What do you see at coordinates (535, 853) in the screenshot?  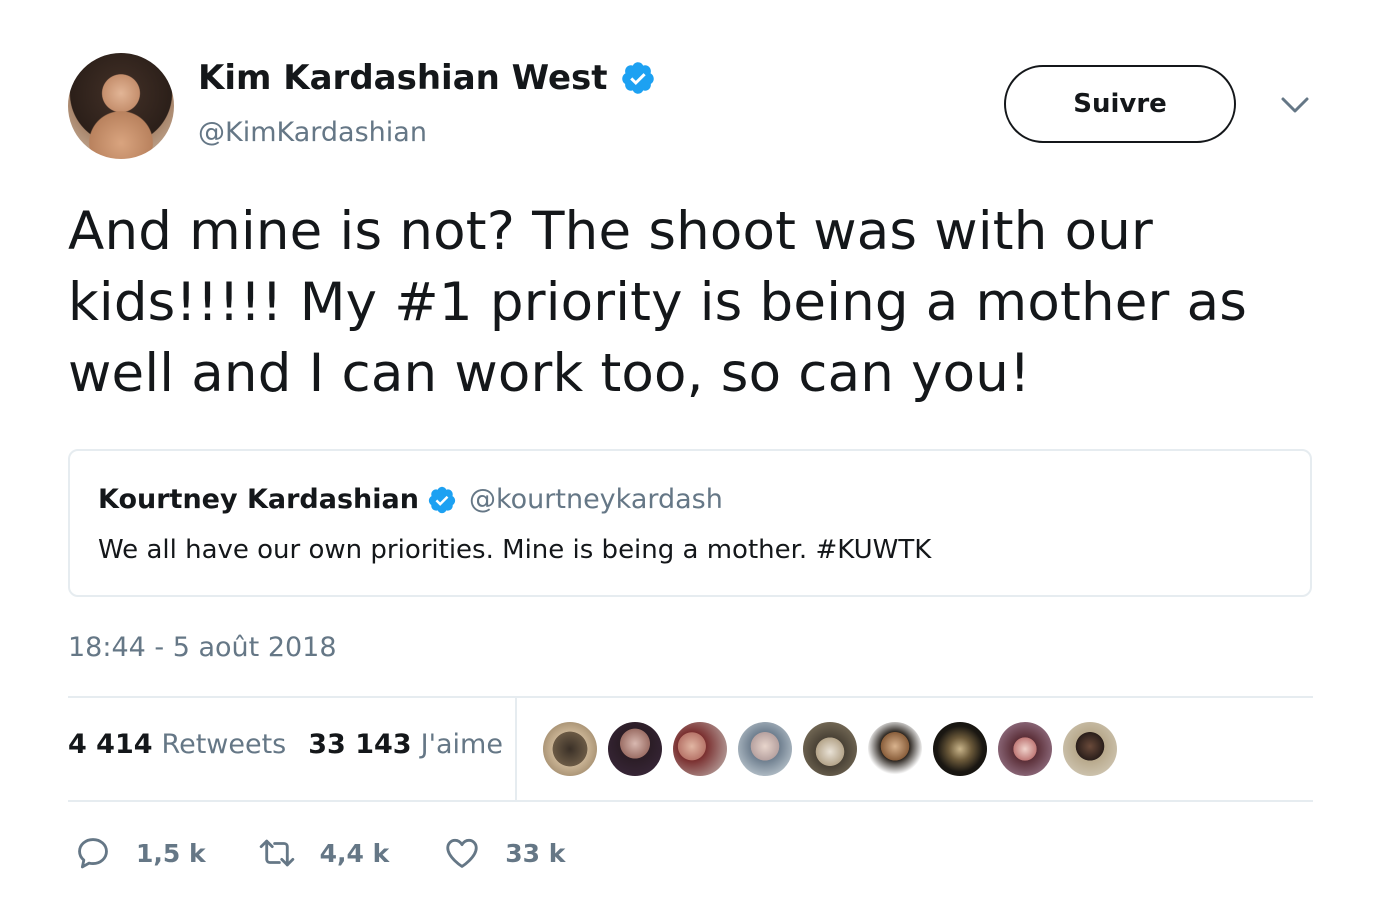 I see `like-count: 33 k` at bounding box center [535, 853].